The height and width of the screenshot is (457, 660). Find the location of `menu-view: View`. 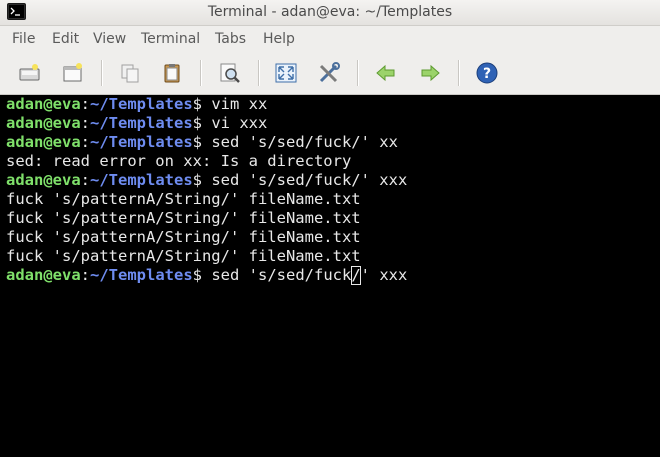

menu-view: View is located at coordinates (109, 39).